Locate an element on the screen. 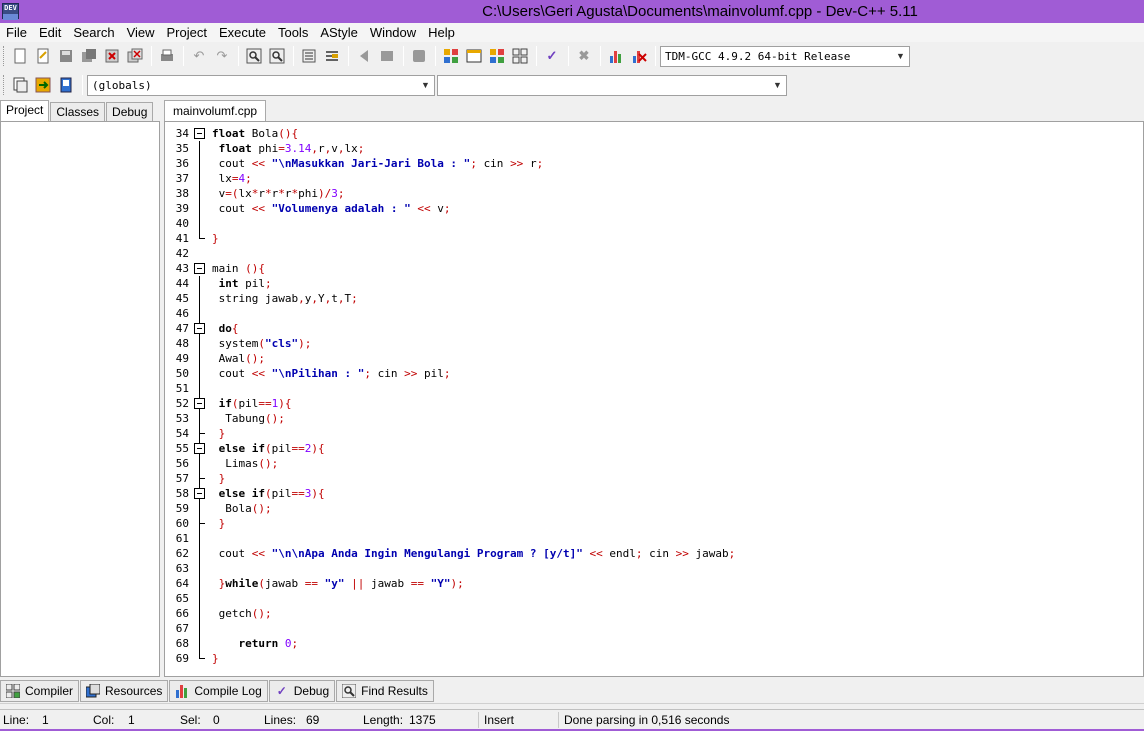  indent-icon is located at coordinates (309, 56).